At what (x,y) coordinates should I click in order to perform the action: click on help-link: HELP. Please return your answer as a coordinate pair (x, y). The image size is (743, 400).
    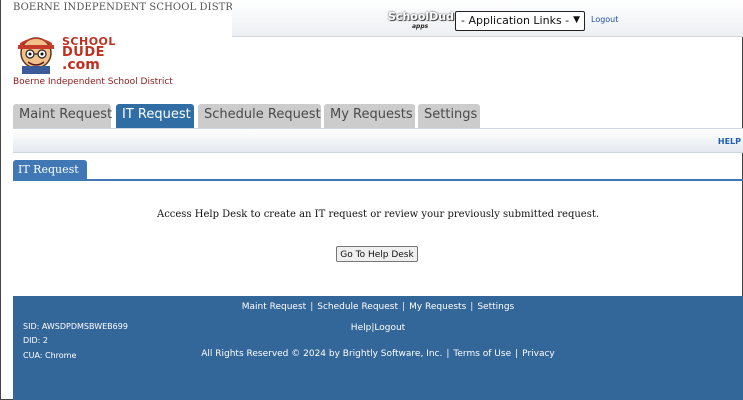
    Looking at the image, I should click on (729, 141).